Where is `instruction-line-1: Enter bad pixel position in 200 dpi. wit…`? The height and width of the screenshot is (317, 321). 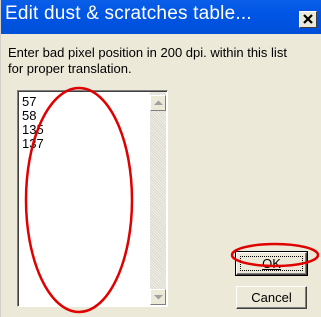
instruction-line-1: Enter bad pixel position in 200 dpi. wit… is located at coordinates (147, 52).